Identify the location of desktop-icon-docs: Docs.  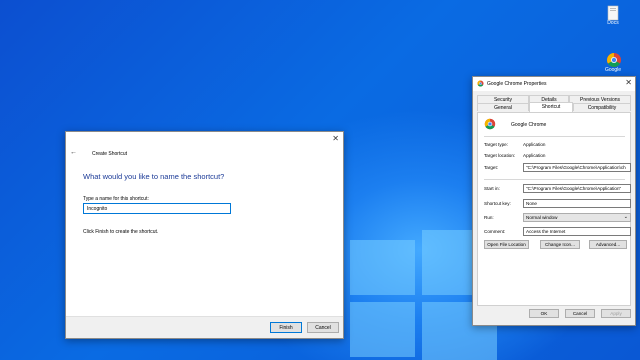
(613, 15).